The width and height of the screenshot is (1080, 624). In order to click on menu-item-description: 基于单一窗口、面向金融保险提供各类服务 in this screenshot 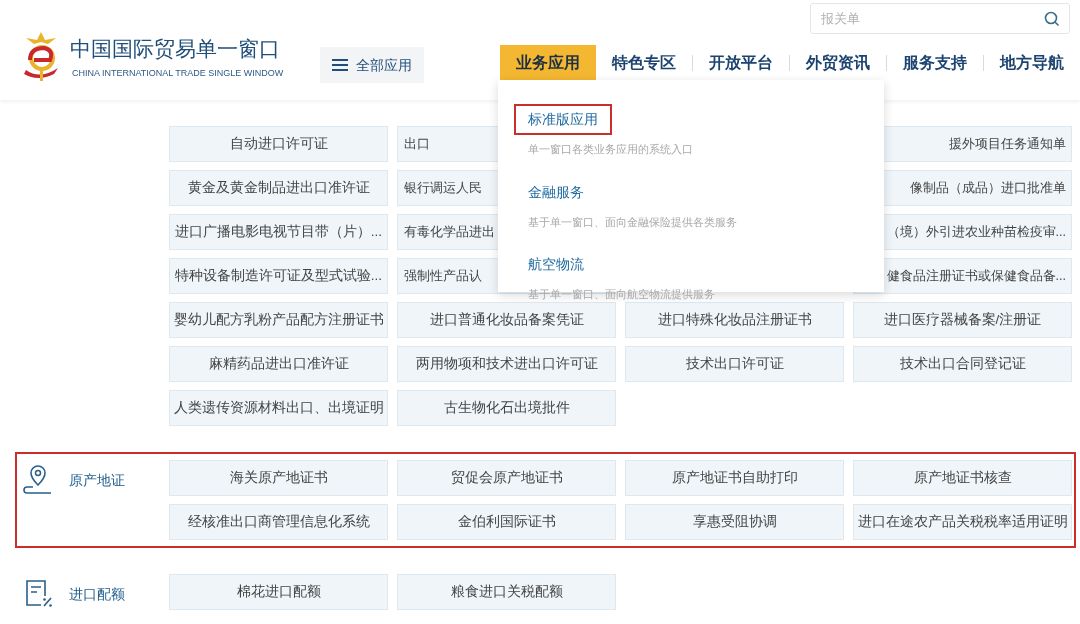, I will do `click(632, 222)`.